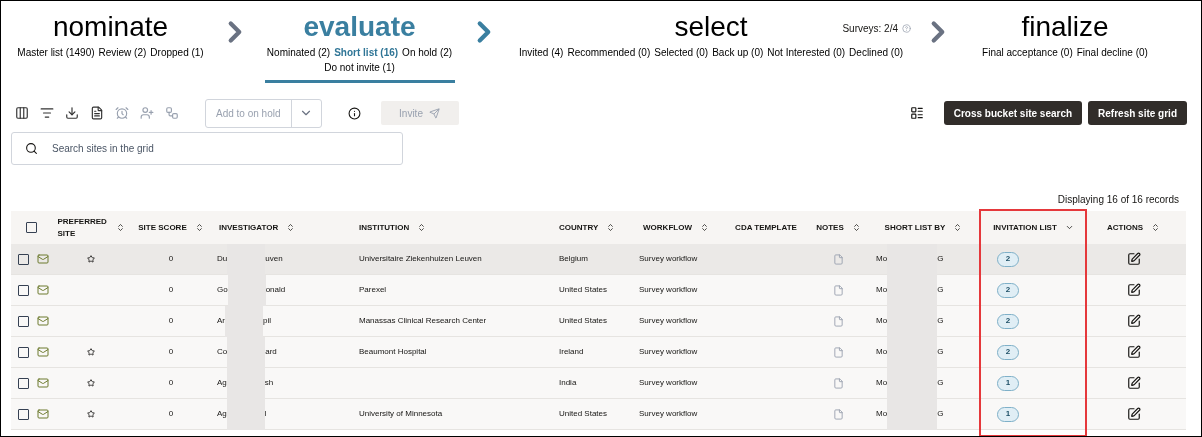 The height and width of the screenshot is (437, 1202). I want to click on document-icon, so click(97, 113).